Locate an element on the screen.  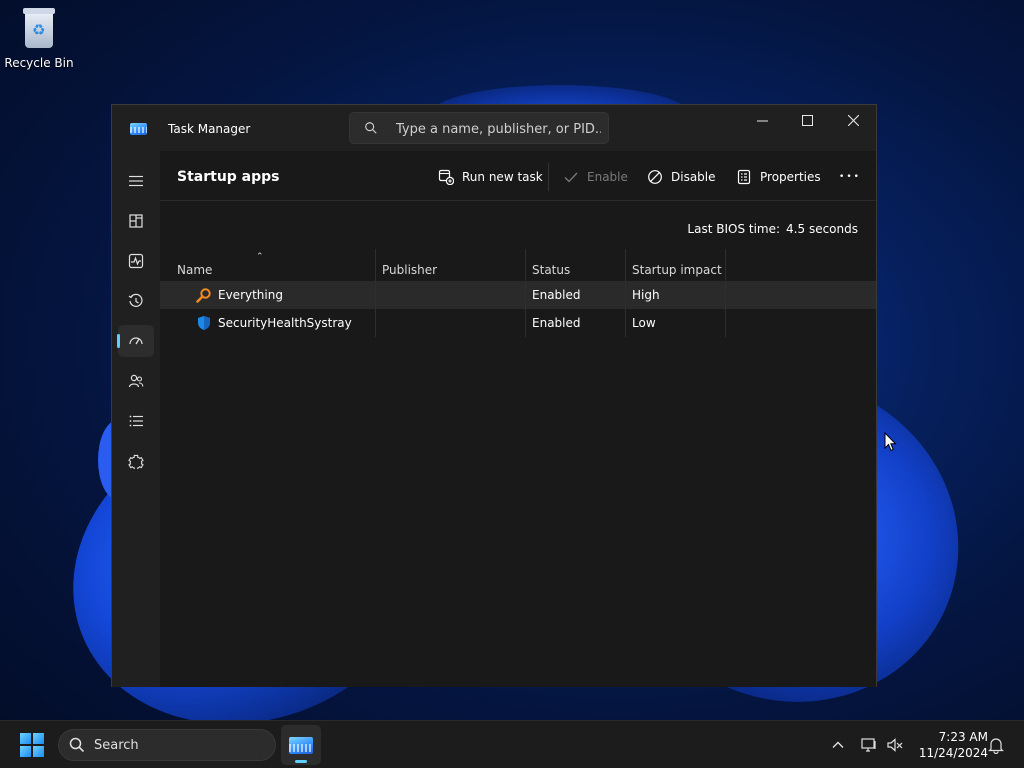
run-new-task-button: Run new task is located at coordinates (490, 177).